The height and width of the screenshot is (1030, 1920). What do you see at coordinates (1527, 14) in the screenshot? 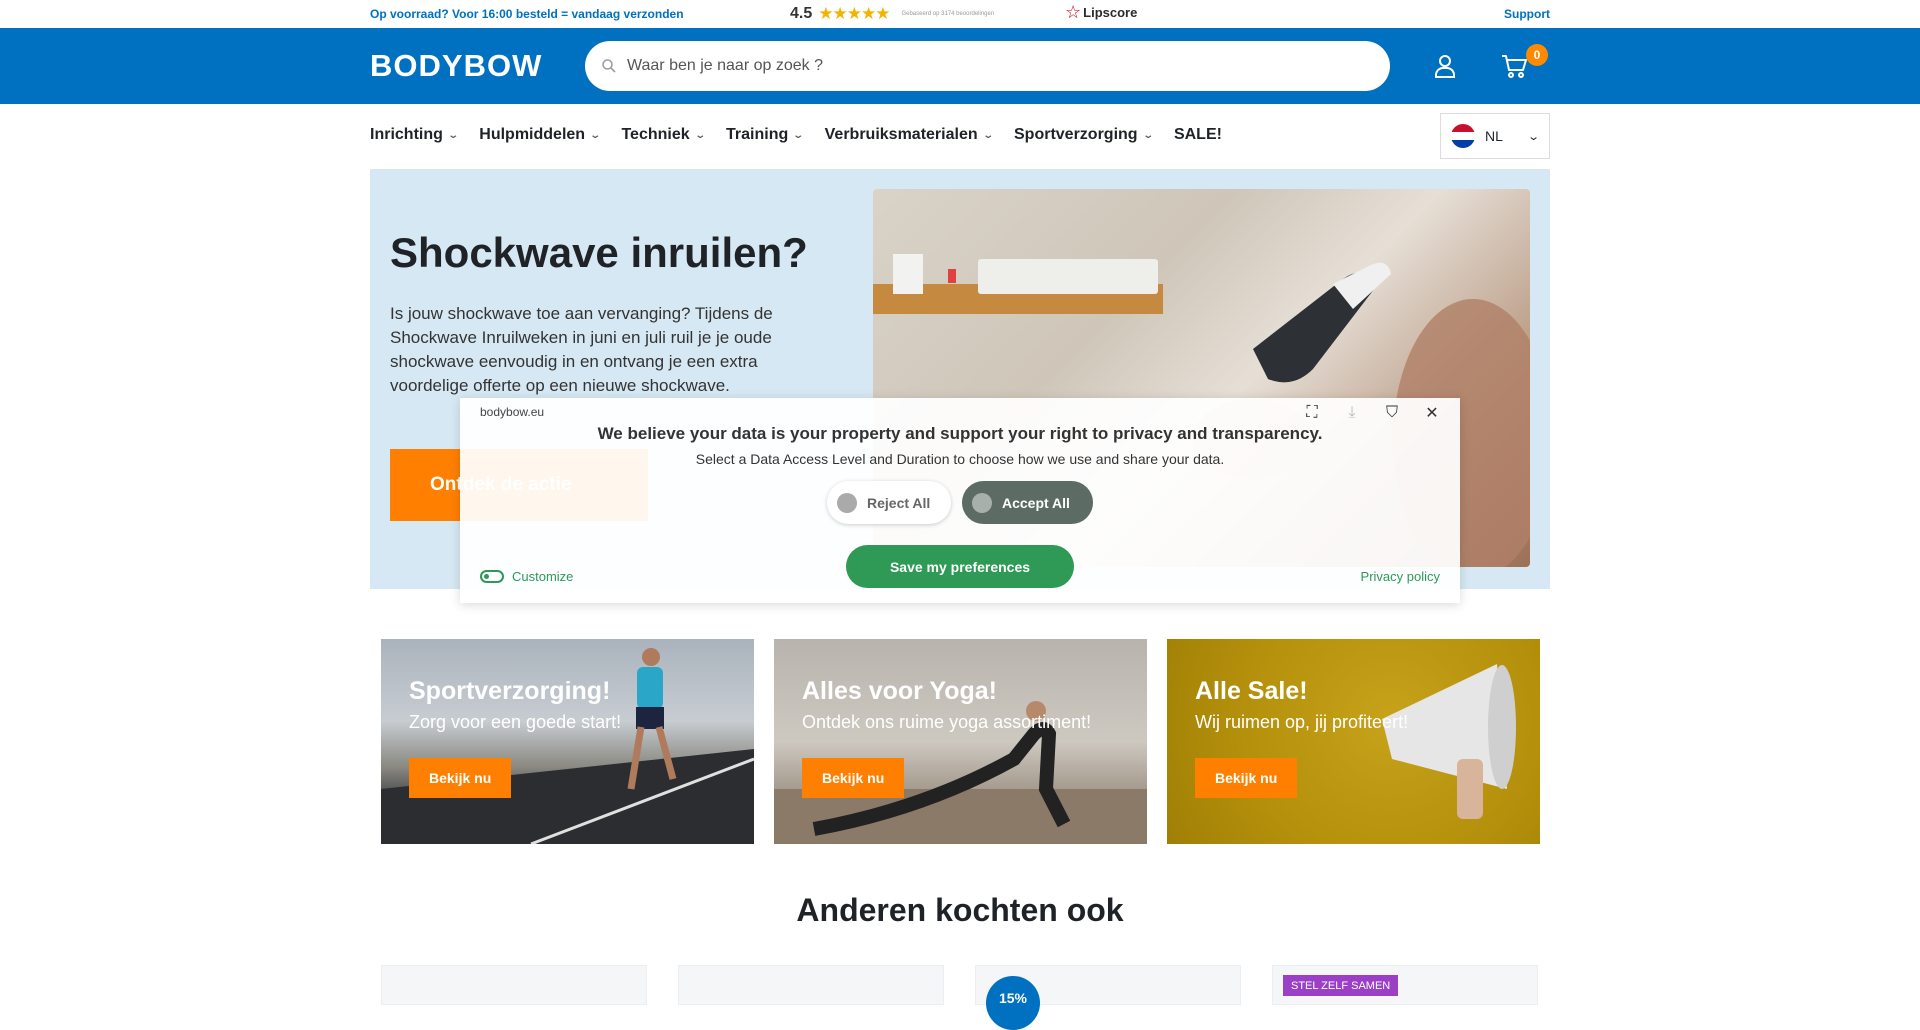
I see `support-link: Support` at bounding box center [1527, 14].